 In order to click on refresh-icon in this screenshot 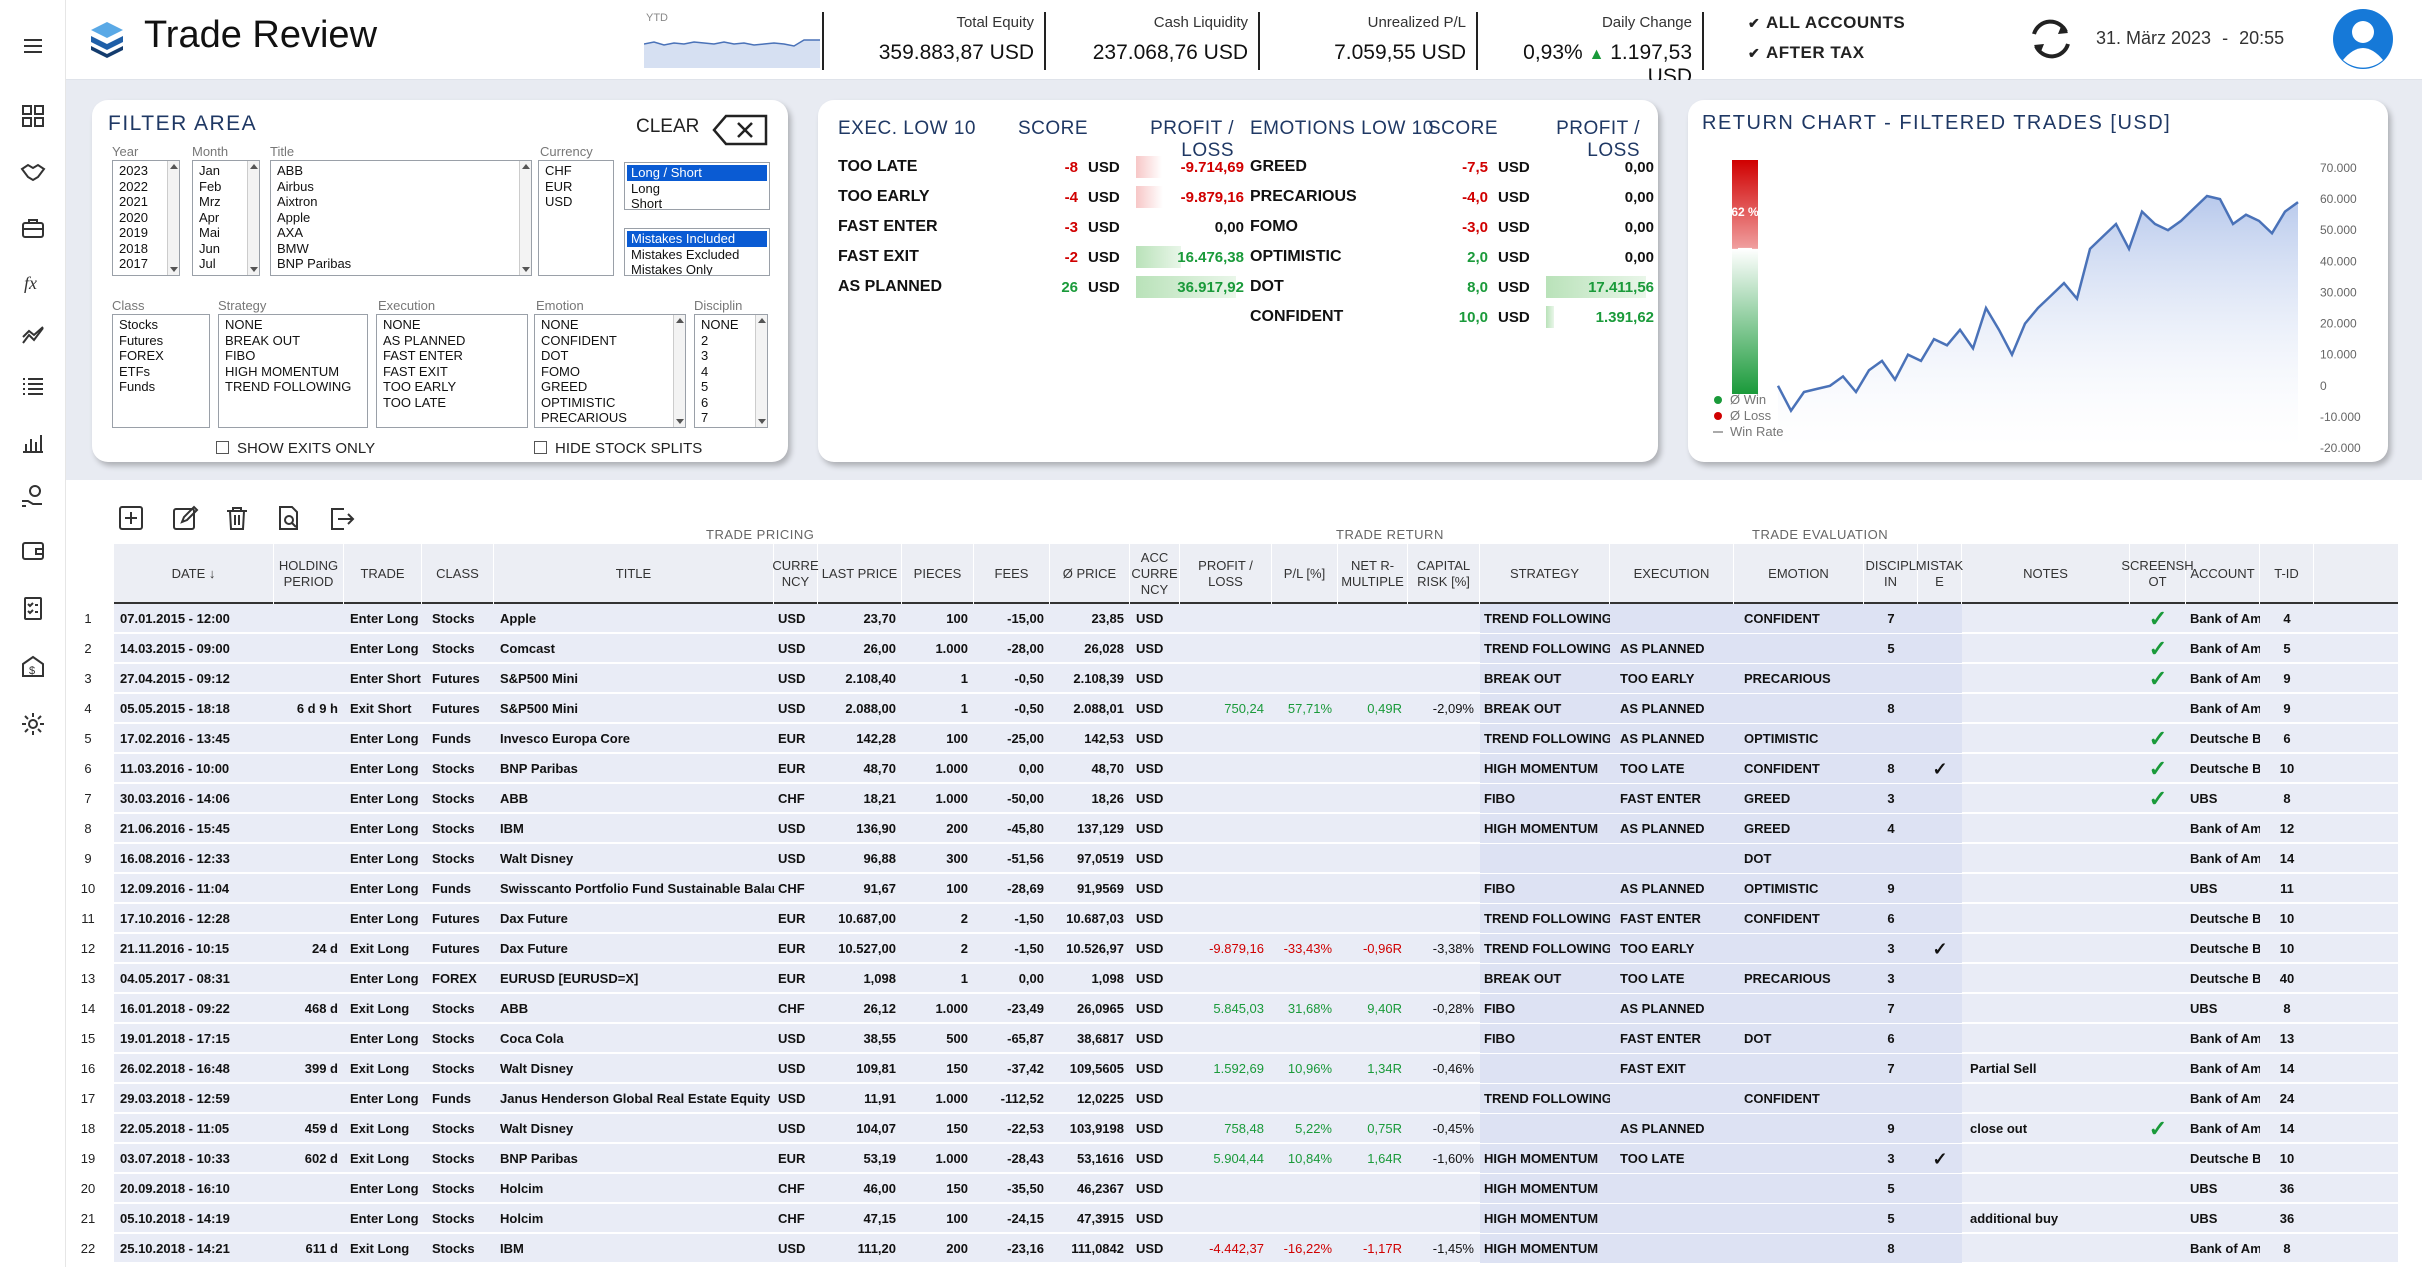, I will do `click(2051, 39)`.